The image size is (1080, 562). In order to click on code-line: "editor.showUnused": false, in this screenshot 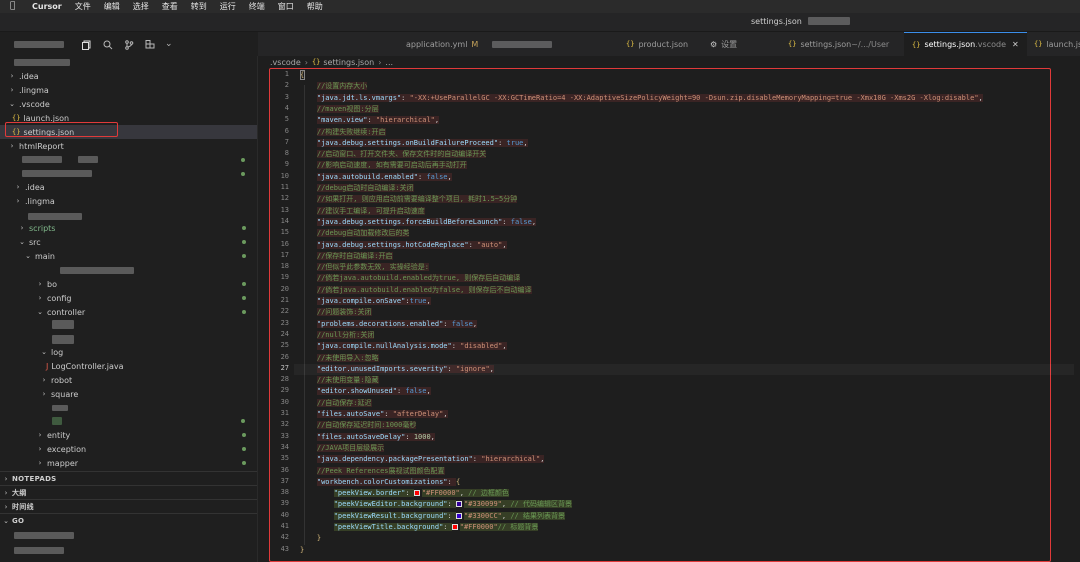, I will do `click(373, 391)`.